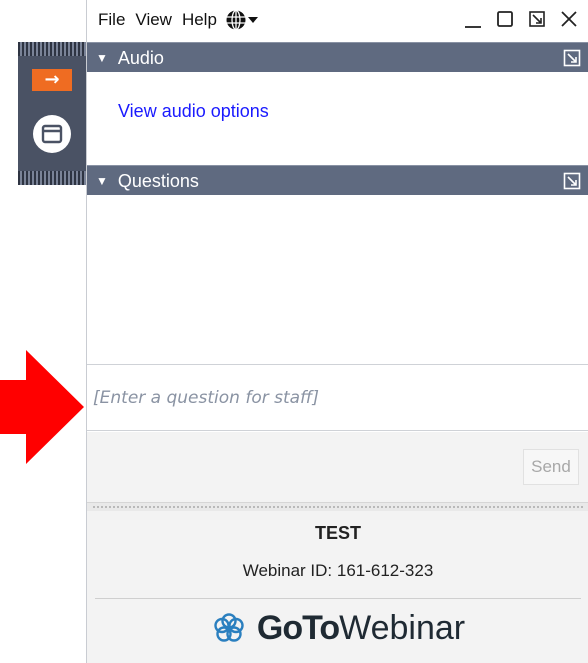 Image resolution: width=588 pixels, height=663 pixels. What do you see at coordinates (42, 407) in the screenshot?
I see `red-arrow-icon` at bounding box center [42, 407].